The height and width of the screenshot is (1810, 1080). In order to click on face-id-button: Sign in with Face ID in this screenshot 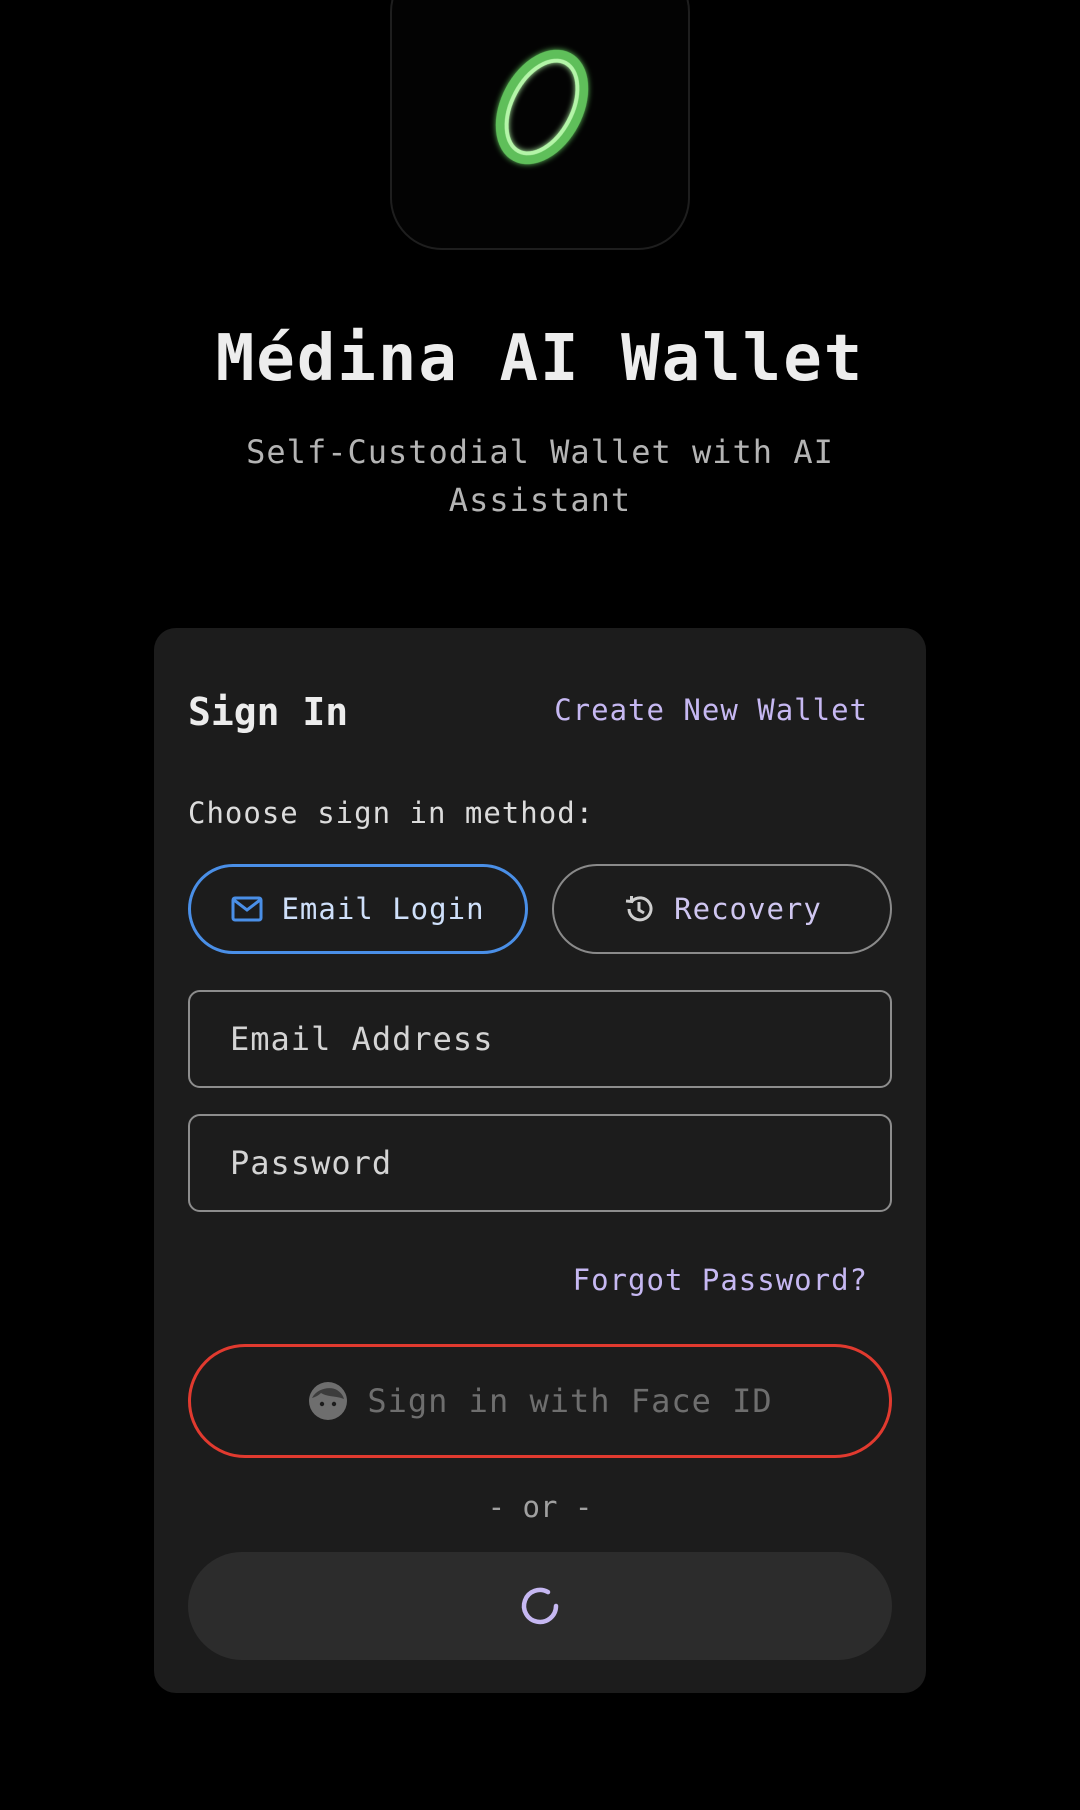, I will do `click(540, 1401)`.